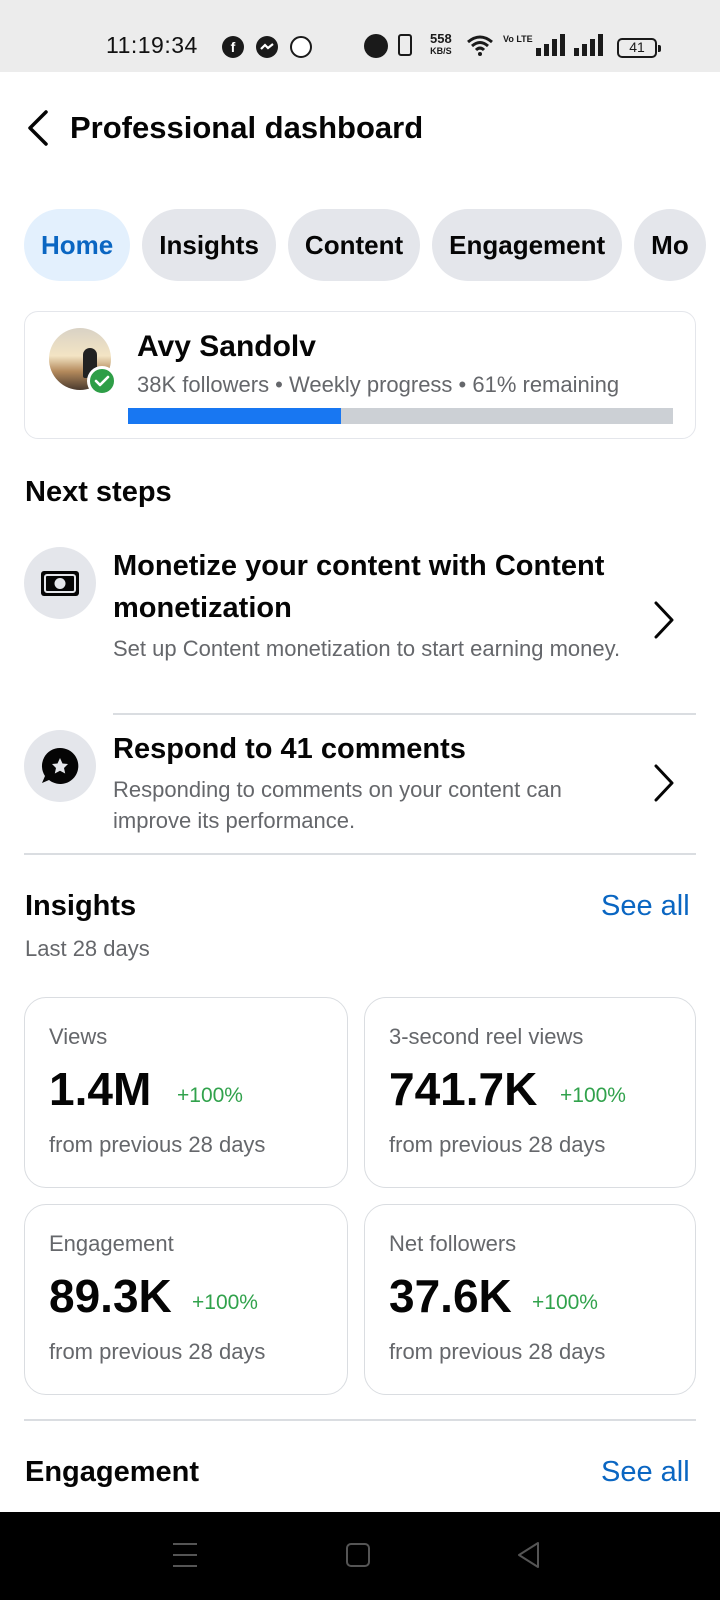 The image size is (720, 1600). I want to click on profile-name: Avy Sandolv, so click(226, 346).